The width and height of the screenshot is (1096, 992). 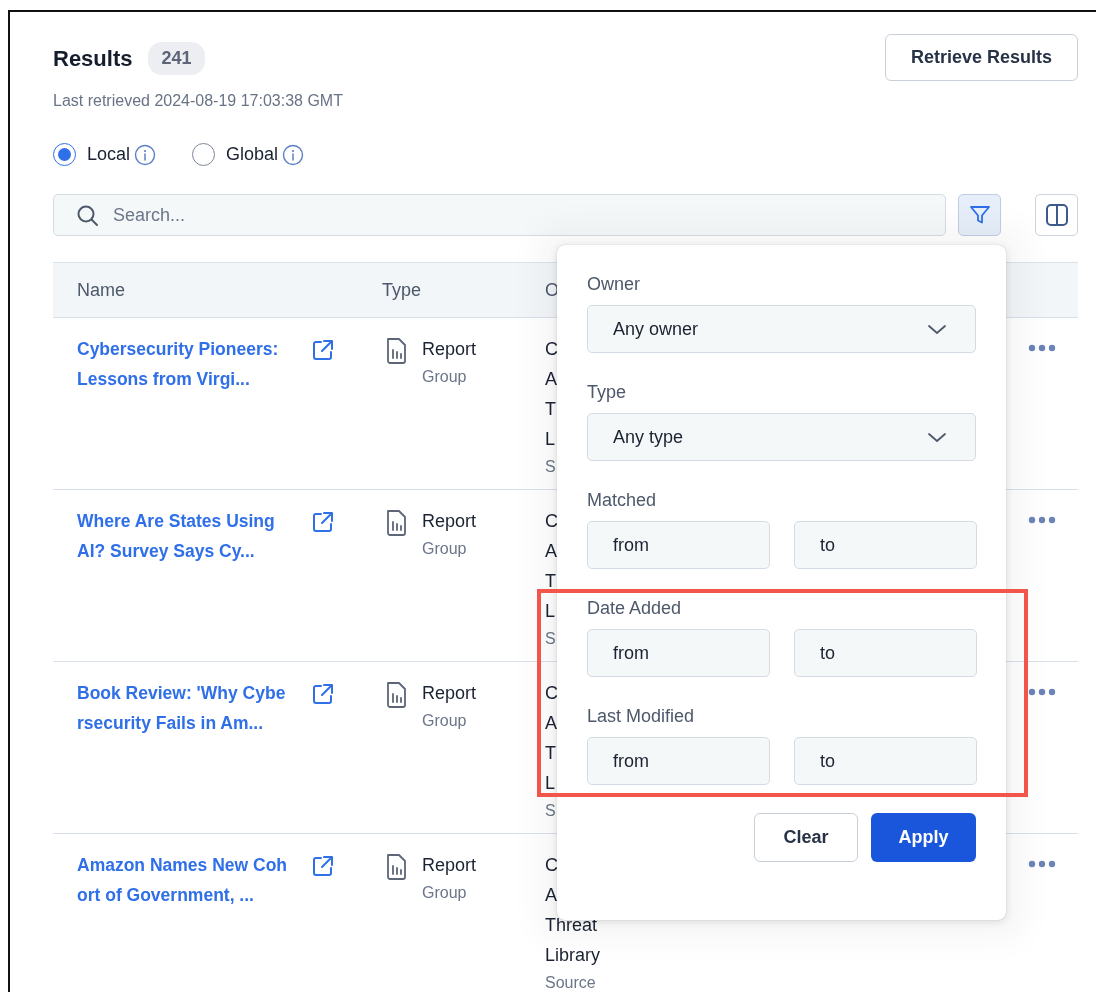 I want to click on column-header: Name, so click(x=101, y=290).